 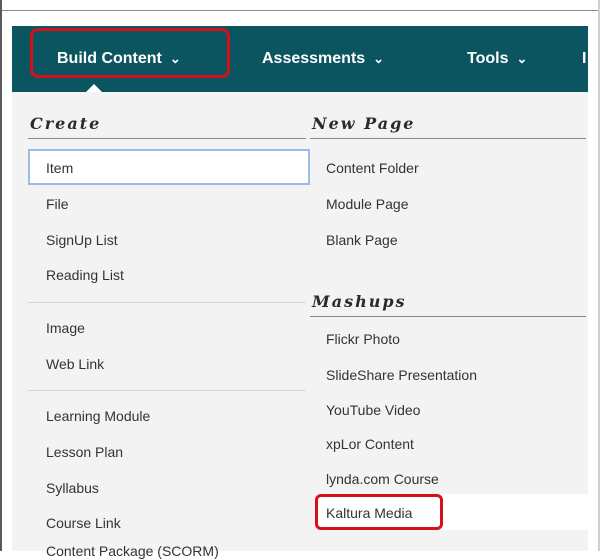 I want to click on create-heading: Create, so click(x=66, y=123).